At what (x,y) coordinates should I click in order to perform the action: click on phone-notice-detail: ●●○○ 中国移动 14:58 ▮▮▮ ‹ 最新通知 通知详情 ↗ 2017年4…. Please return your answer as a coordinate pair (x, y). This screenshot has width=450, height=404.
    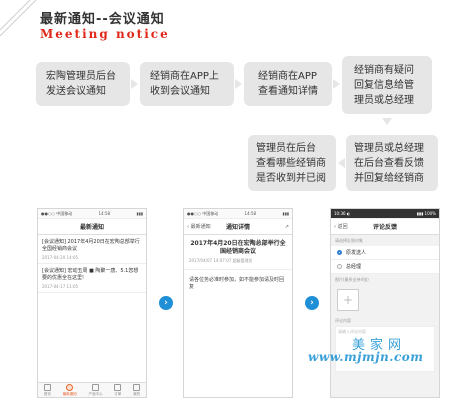
    Looking at the image, I should click on (238, 303).